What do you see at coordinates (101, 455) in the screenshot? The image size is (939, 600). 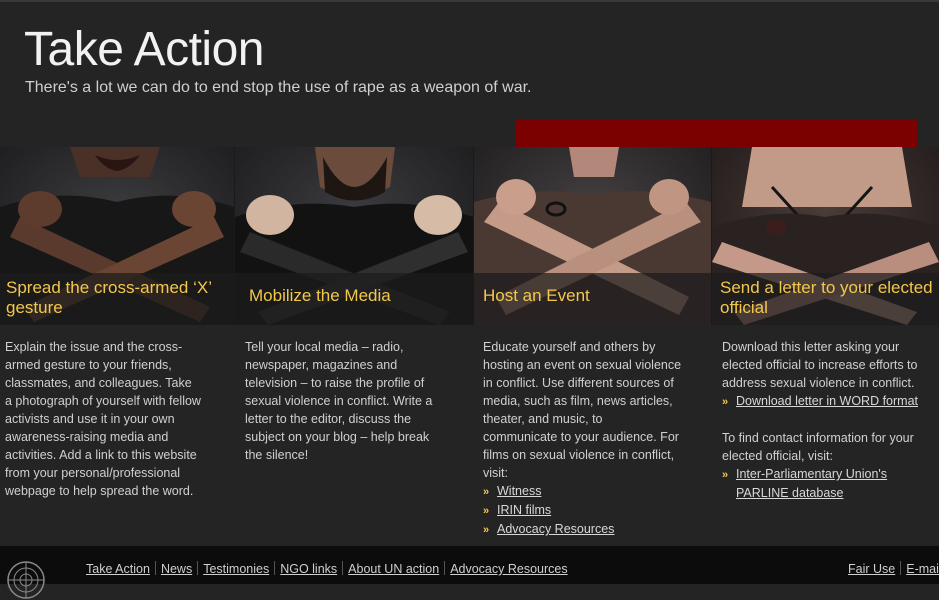 I see `text-line: activities. Add a link to this website` at bounding box center [101, 455].